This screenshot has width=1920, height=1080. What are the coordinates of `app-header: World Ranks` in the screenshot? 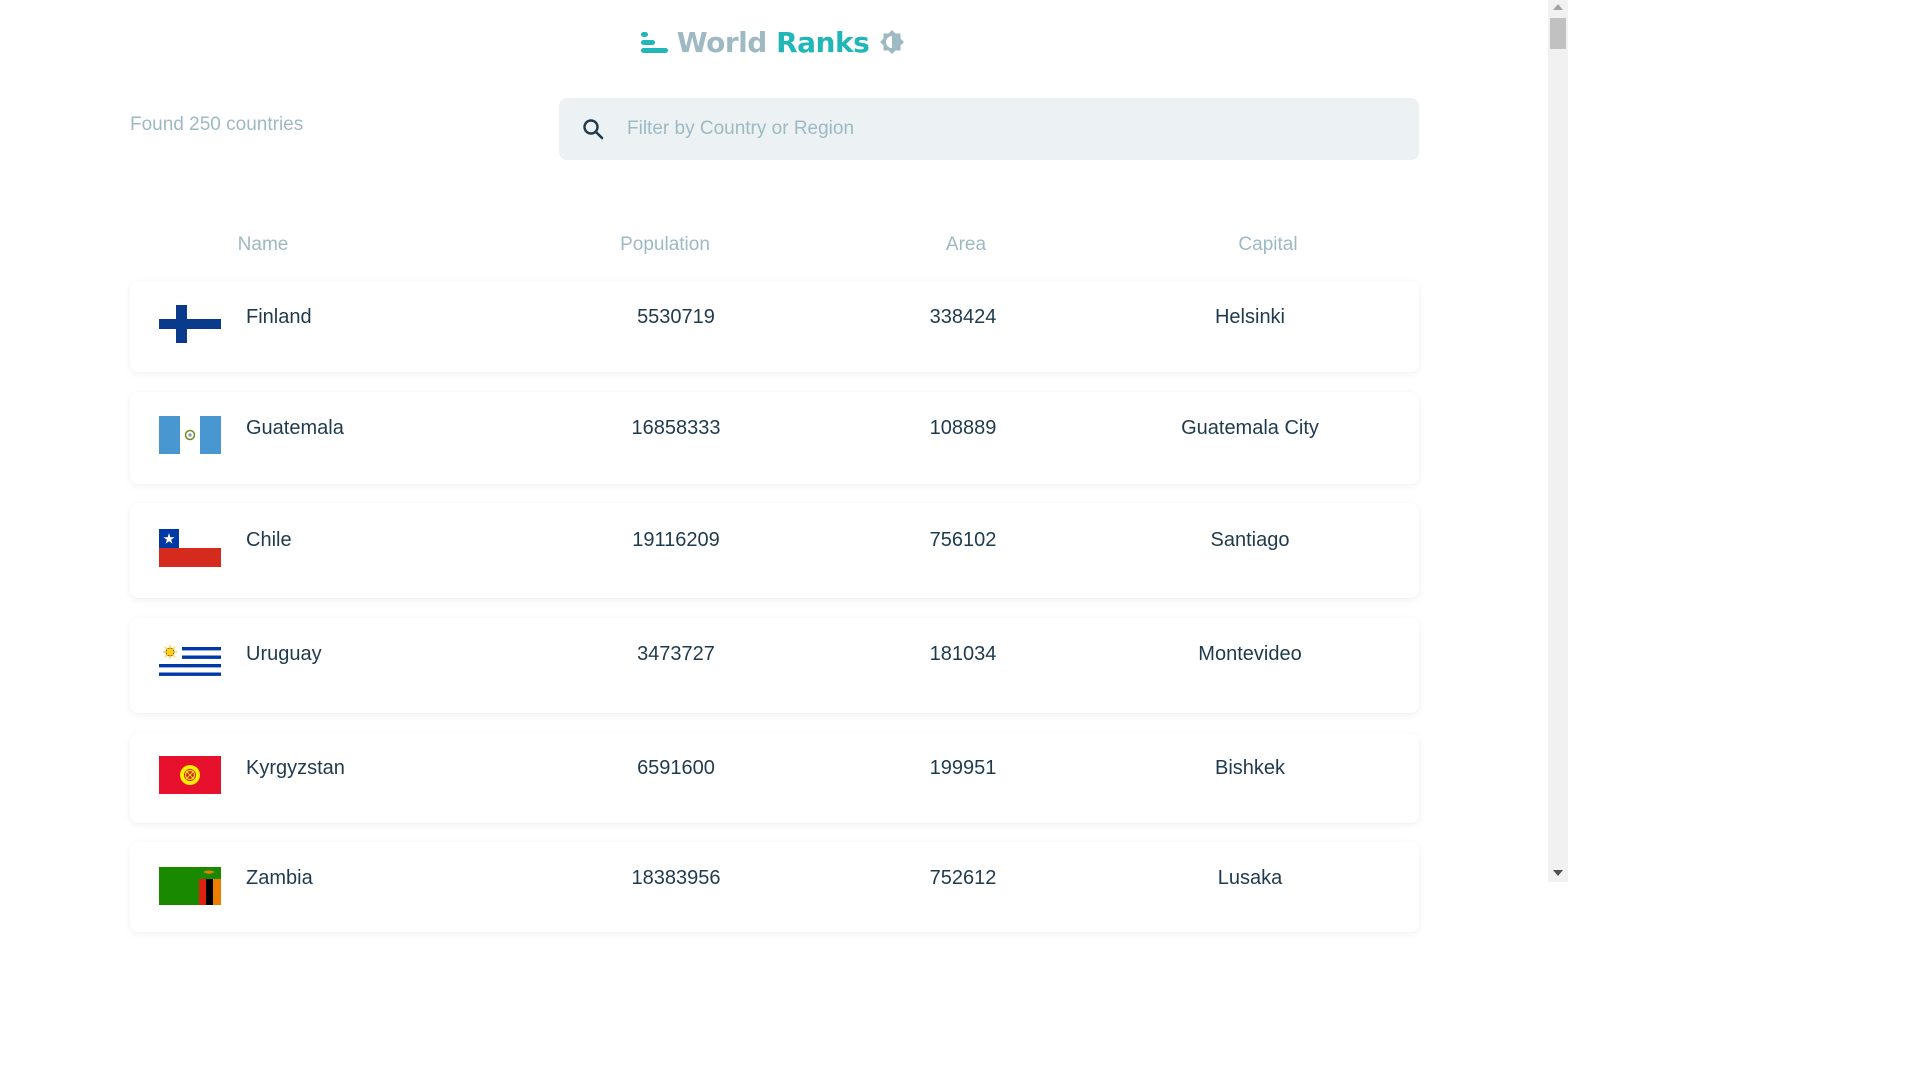 It's located at (774, 42).